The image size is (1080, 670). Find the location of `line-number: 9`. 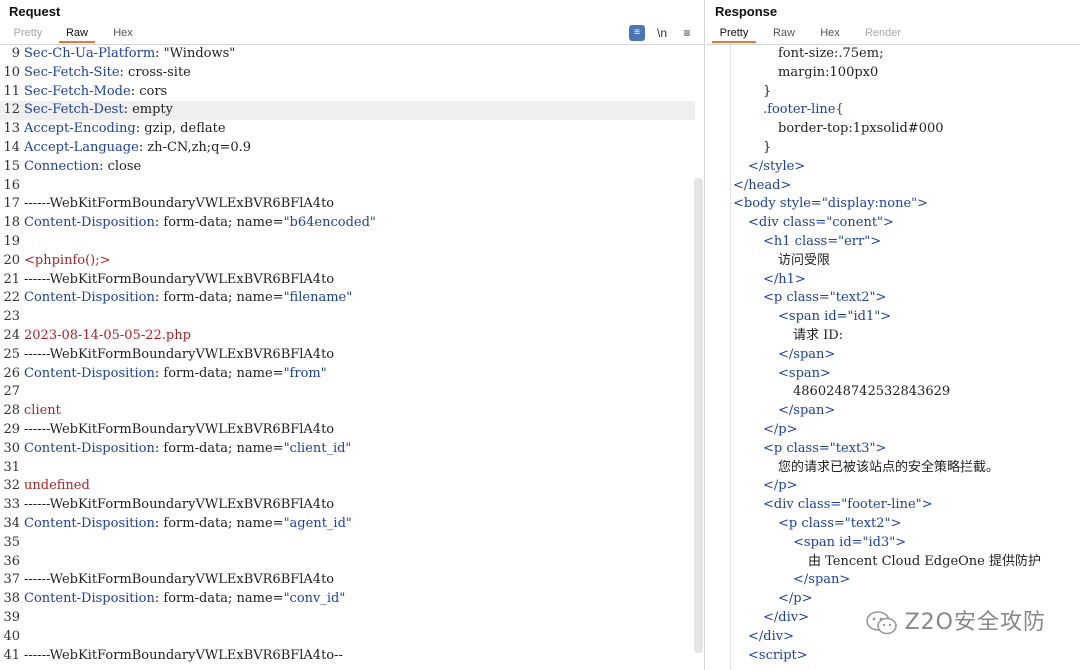

line-number: 9 is located at coordinates (15, 53).